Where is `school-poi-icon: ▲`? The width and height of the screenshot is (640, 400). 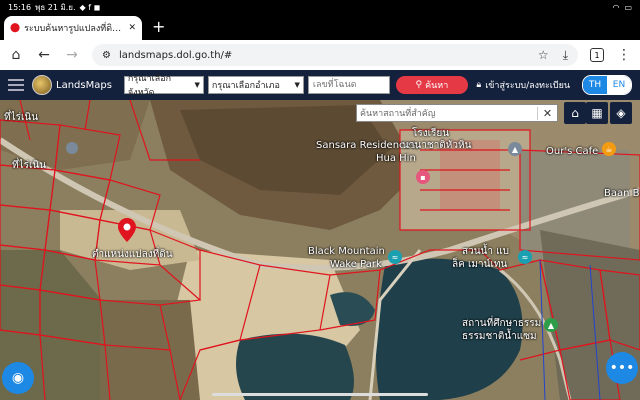 school-poi-icon: ▲ is located at coordinates (515, 149).